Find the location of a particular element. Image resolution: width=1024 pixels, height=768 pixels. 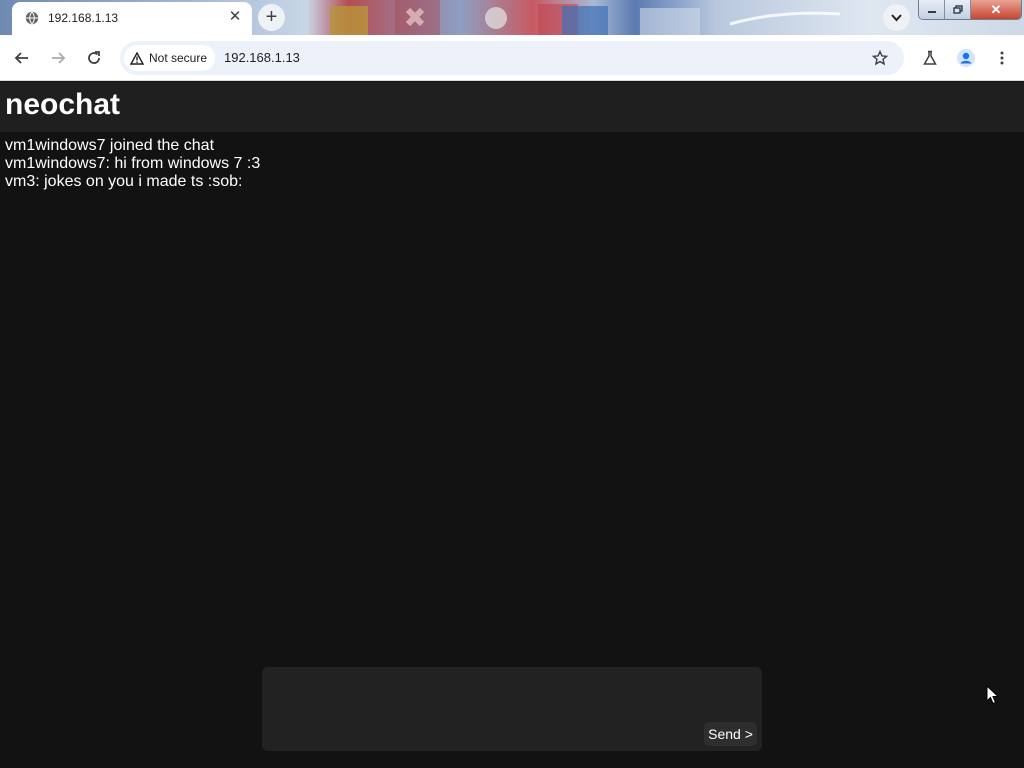

tab-search-button is located at coordinates (896, 17).